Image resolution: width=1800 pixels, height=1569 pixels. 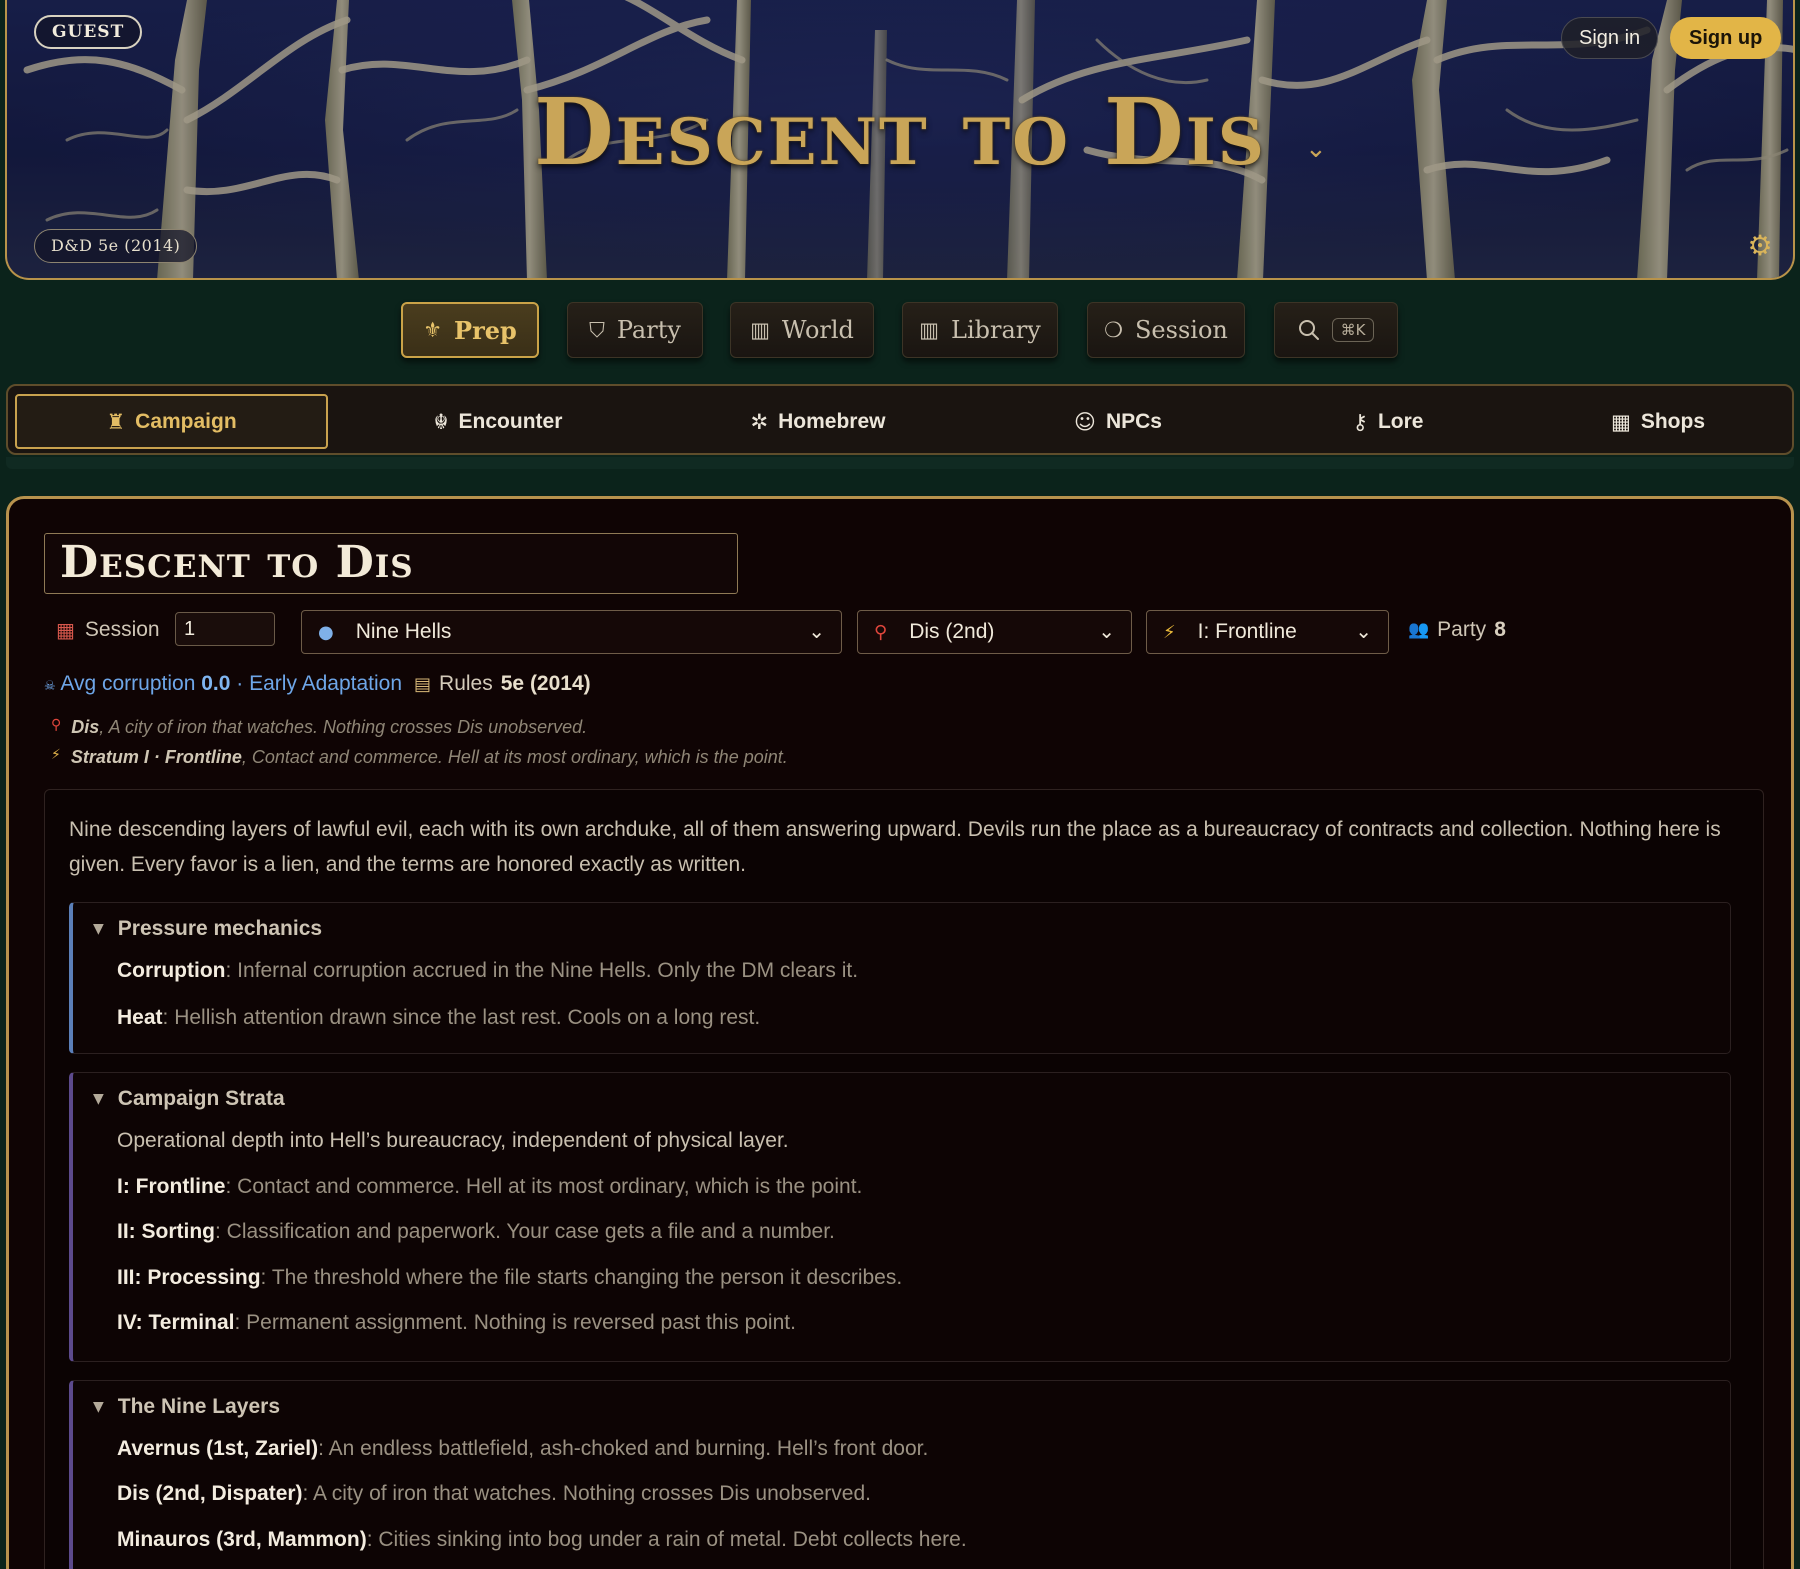 I want to click on people-icon: 👥, so click(x=1419, y=630).